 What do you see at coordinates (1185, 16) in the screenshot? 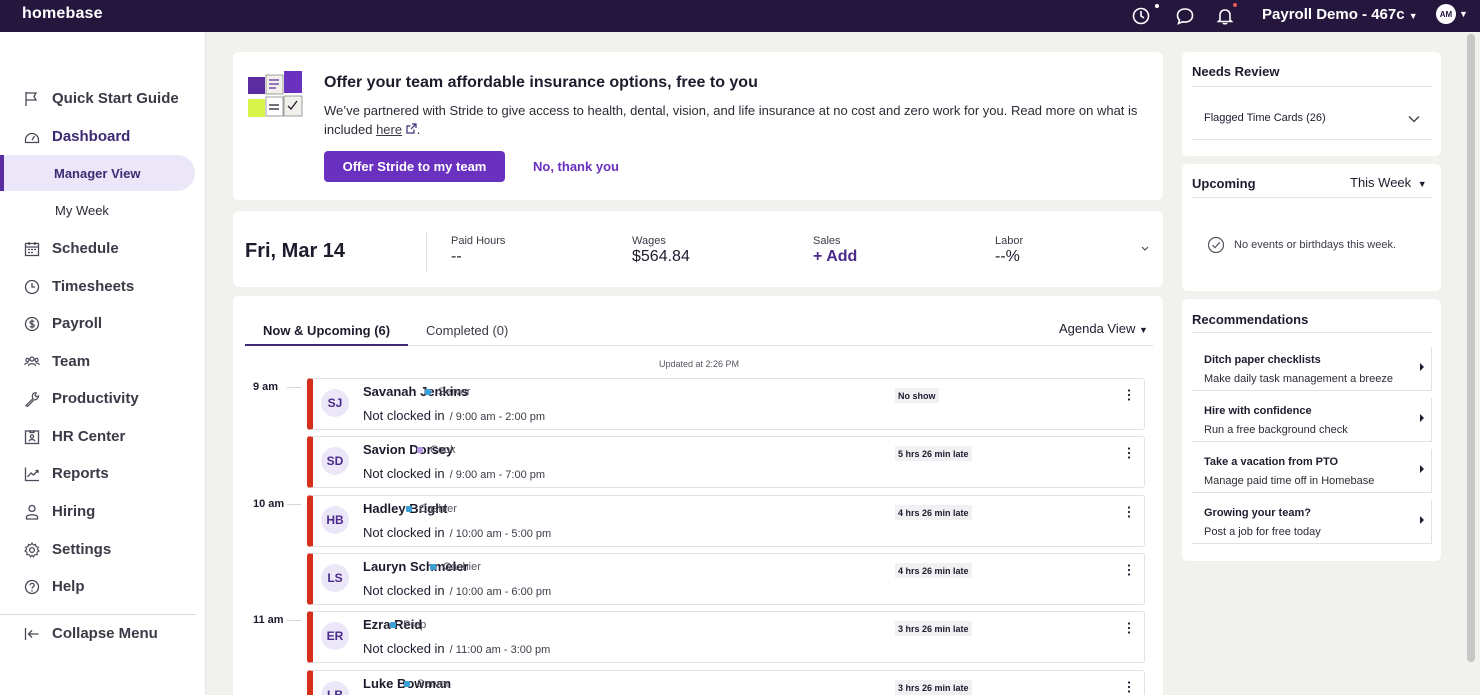
I see `chat-icon` at bounding box center [1185, 16].